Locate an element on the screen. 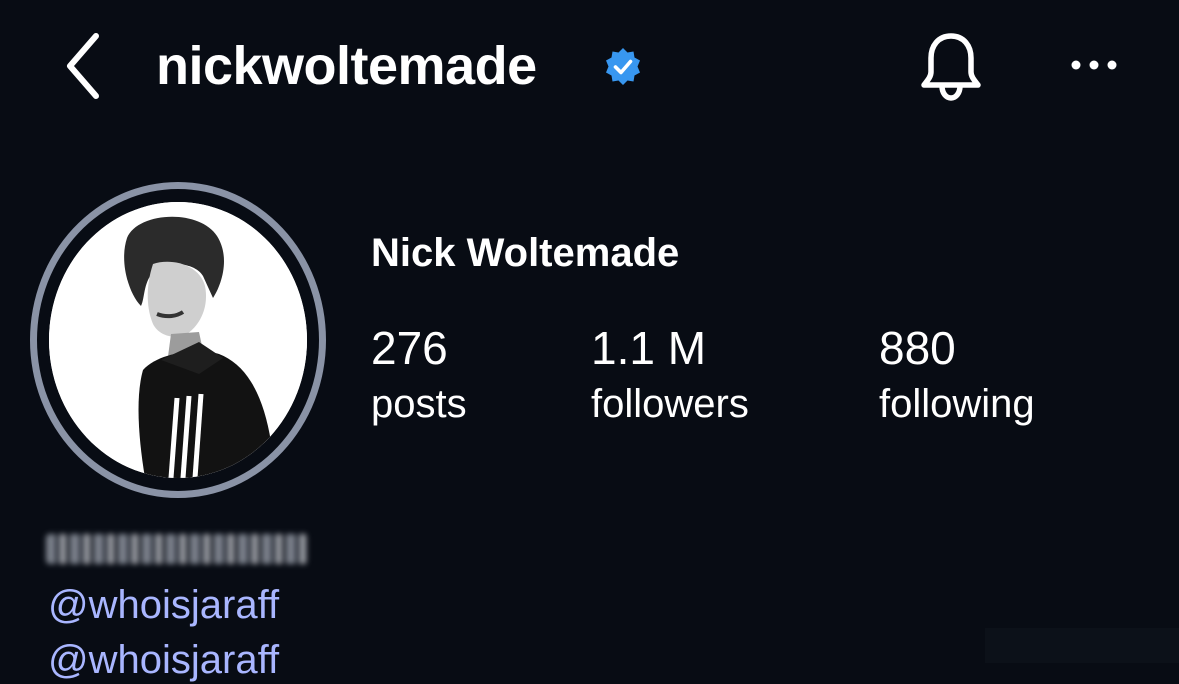  stat-posts: 276 posts is located at coordinates (419, 376).